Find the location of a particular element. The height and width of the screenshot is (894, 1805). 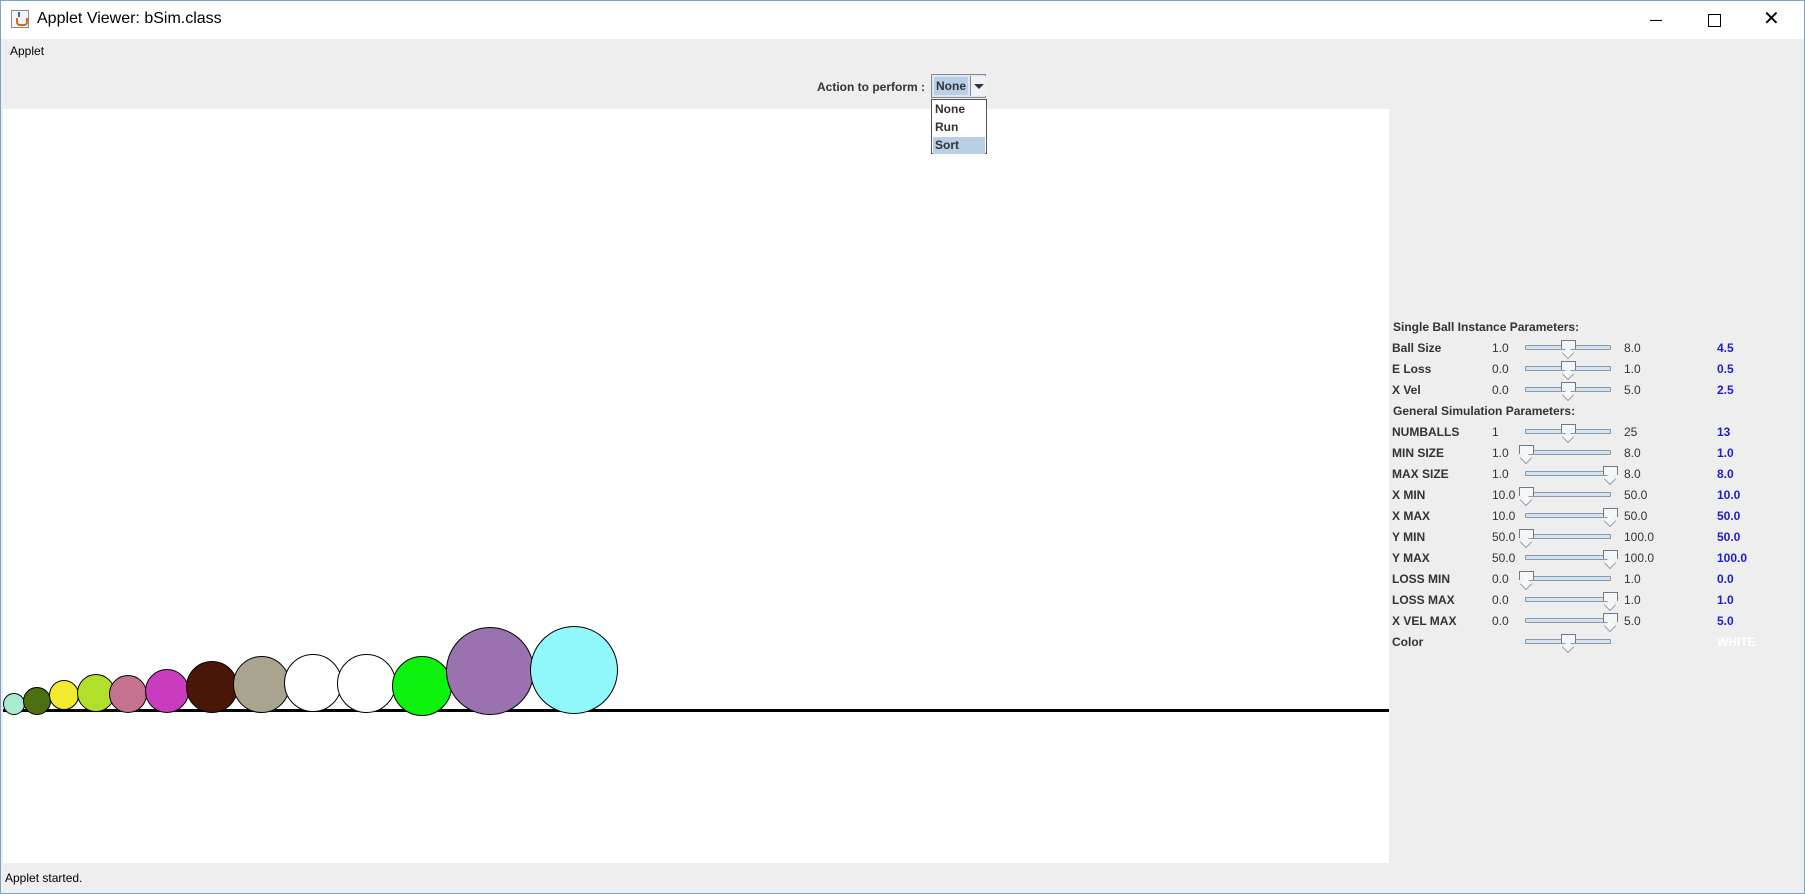

dropdown-option-run: Run is located at coordinates (959, 127).